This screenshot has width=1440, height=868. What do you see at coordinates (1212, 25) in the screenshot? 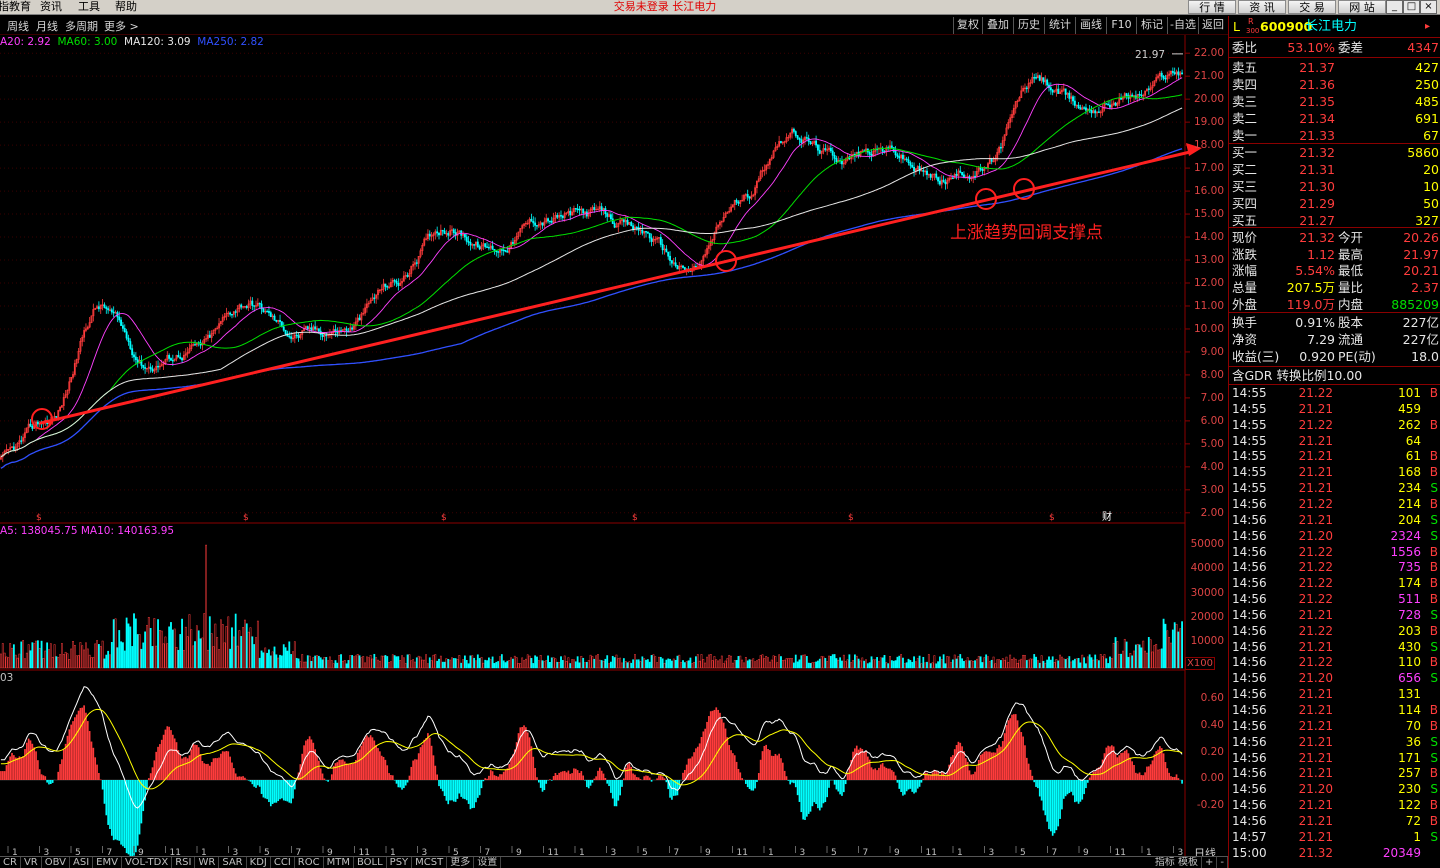
I see `back-button: 返回` at bounding box center [1212, 25].